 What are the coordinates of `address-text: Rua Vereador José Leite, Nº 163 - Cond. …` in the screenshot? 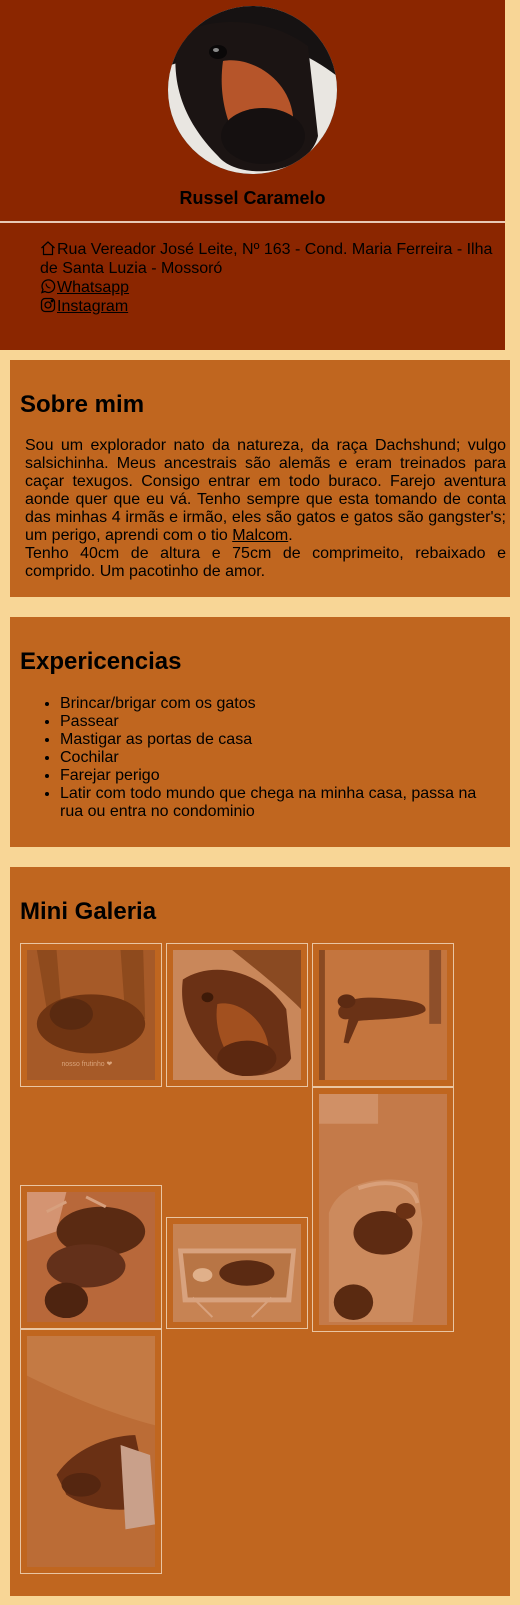 It's located at (266, 259).